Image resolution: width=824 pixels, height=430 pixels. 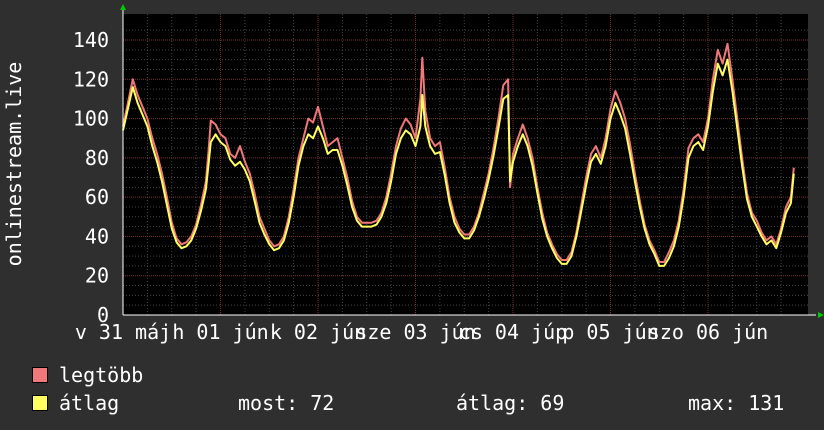 What do you see at coordinates (97, 197) in the screenshot?
I see `y-tick-label: 60` at bounding box center [97, 197].